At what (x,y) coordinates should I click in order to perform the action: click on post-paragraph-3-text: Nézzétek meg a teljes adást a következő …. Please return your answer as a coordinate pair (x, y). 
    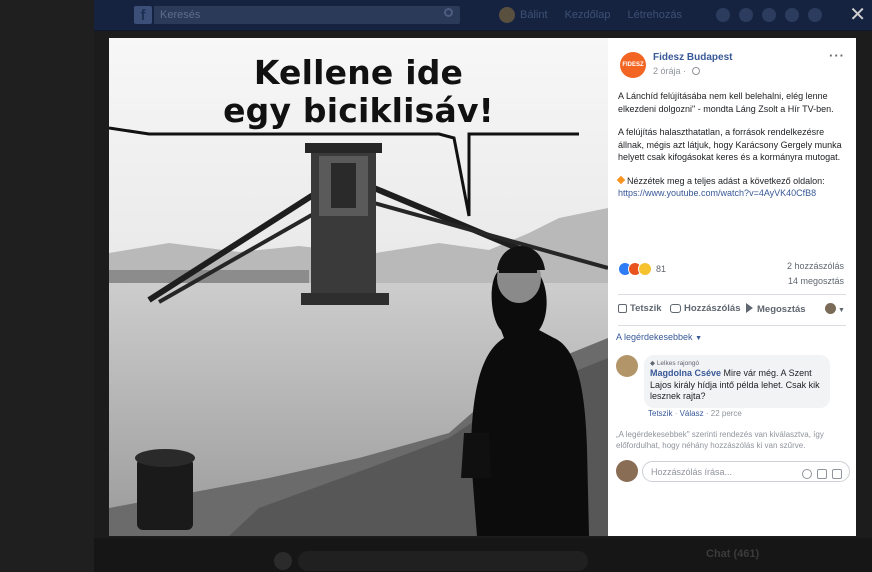
    Looking at the image, I should click on (726, 180).